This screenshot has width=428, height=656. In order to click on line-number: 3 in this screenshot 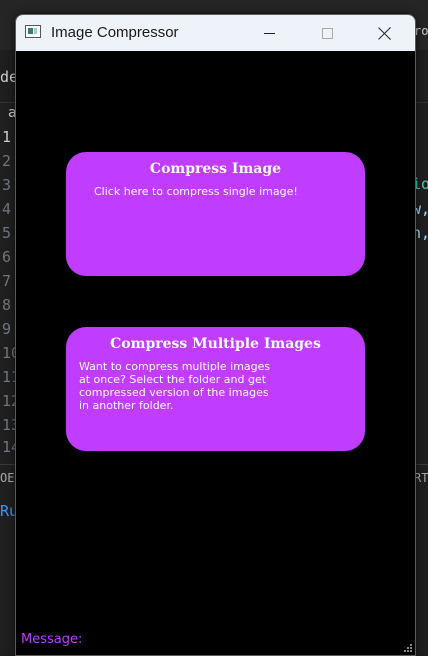, I will do `click(7, 185)`.